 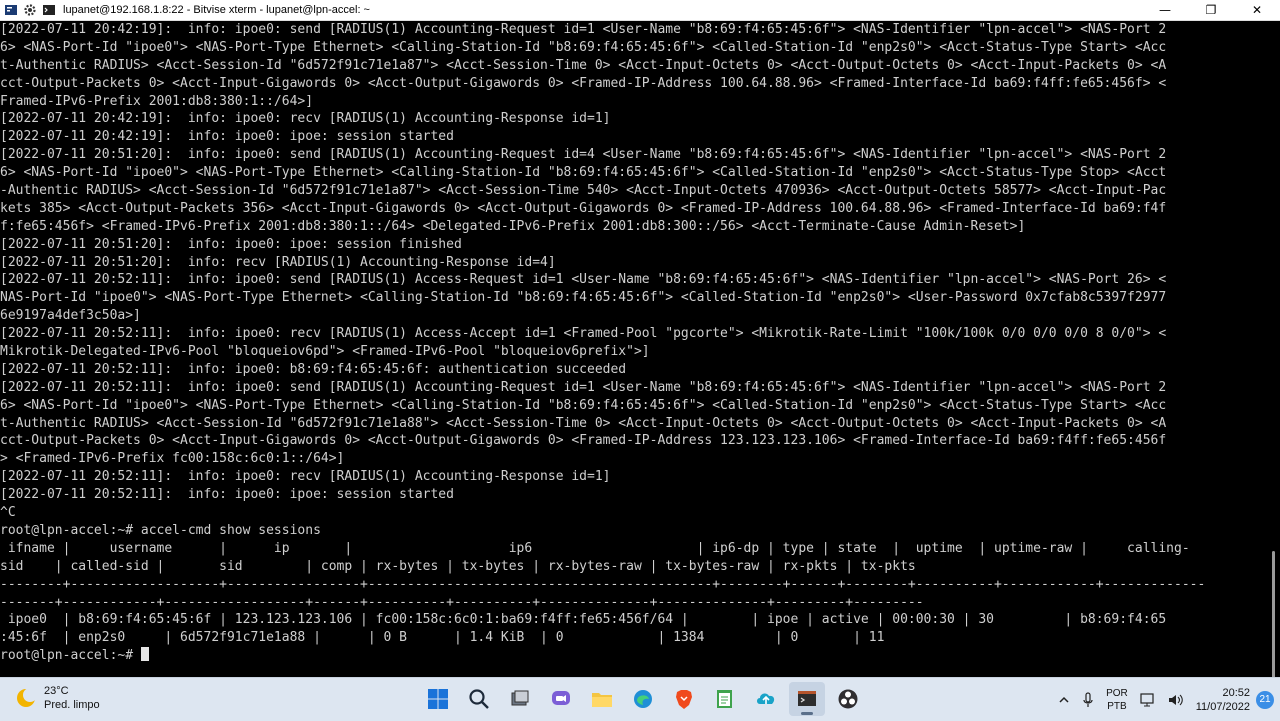 I want to click on terminal-line: 6e9197a4def3c50a>], so click(x=70, y=316).